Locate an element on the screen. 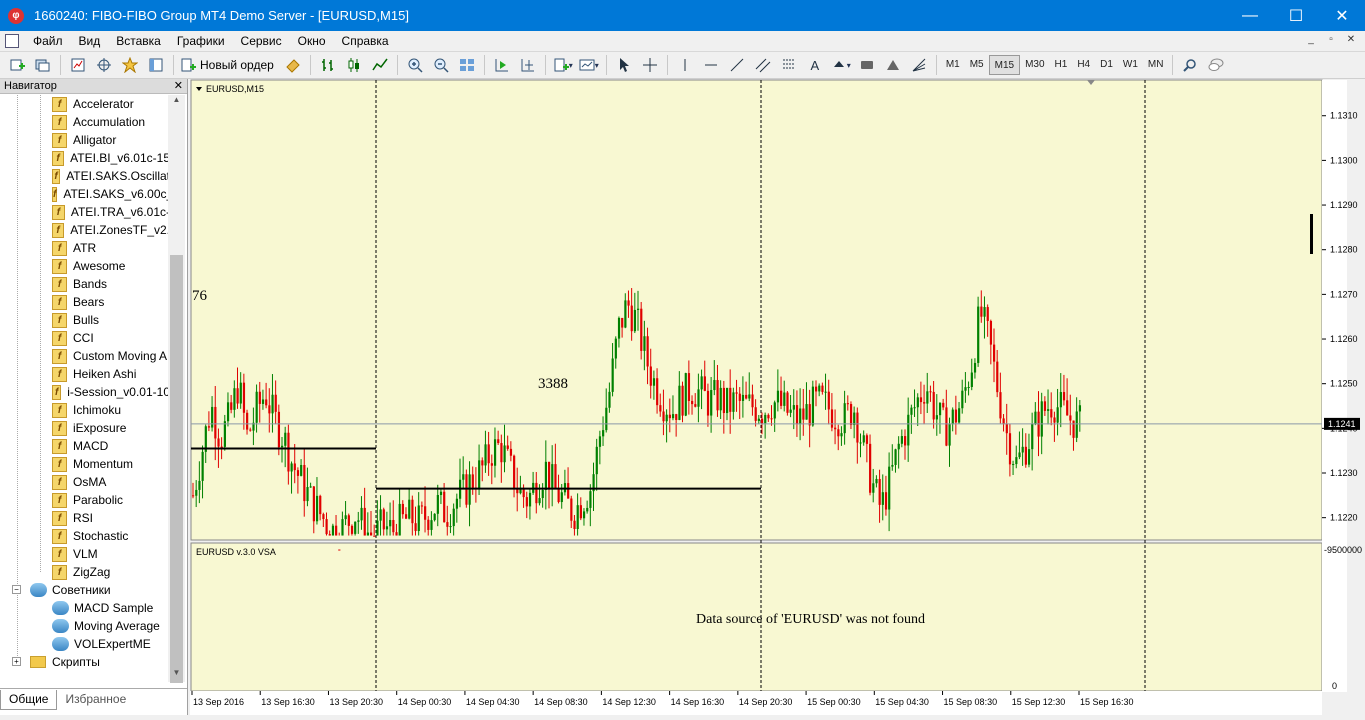  timeframe-m5: M5 is located at coordinates (977, 65).